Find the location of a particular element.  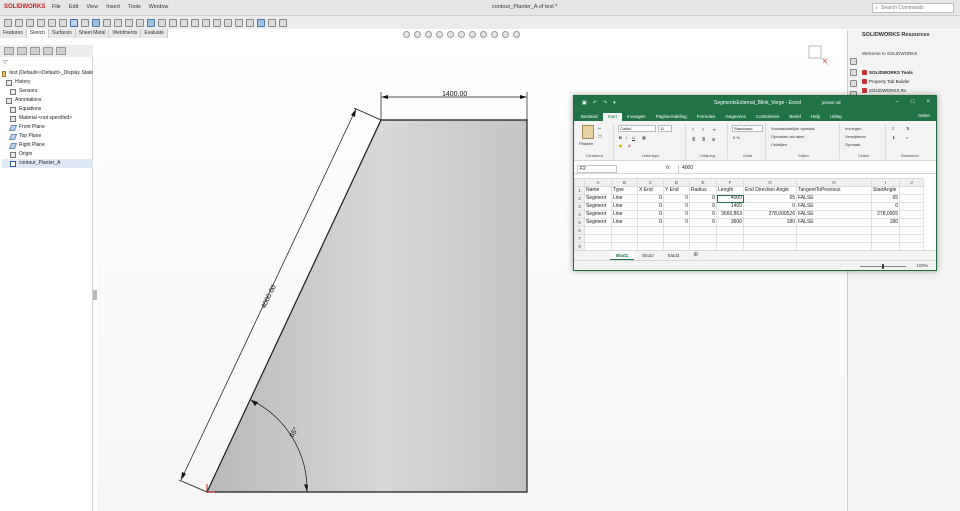

task-pane-item: SOLIDWORKS Tools is located at coordinates (887, 72).